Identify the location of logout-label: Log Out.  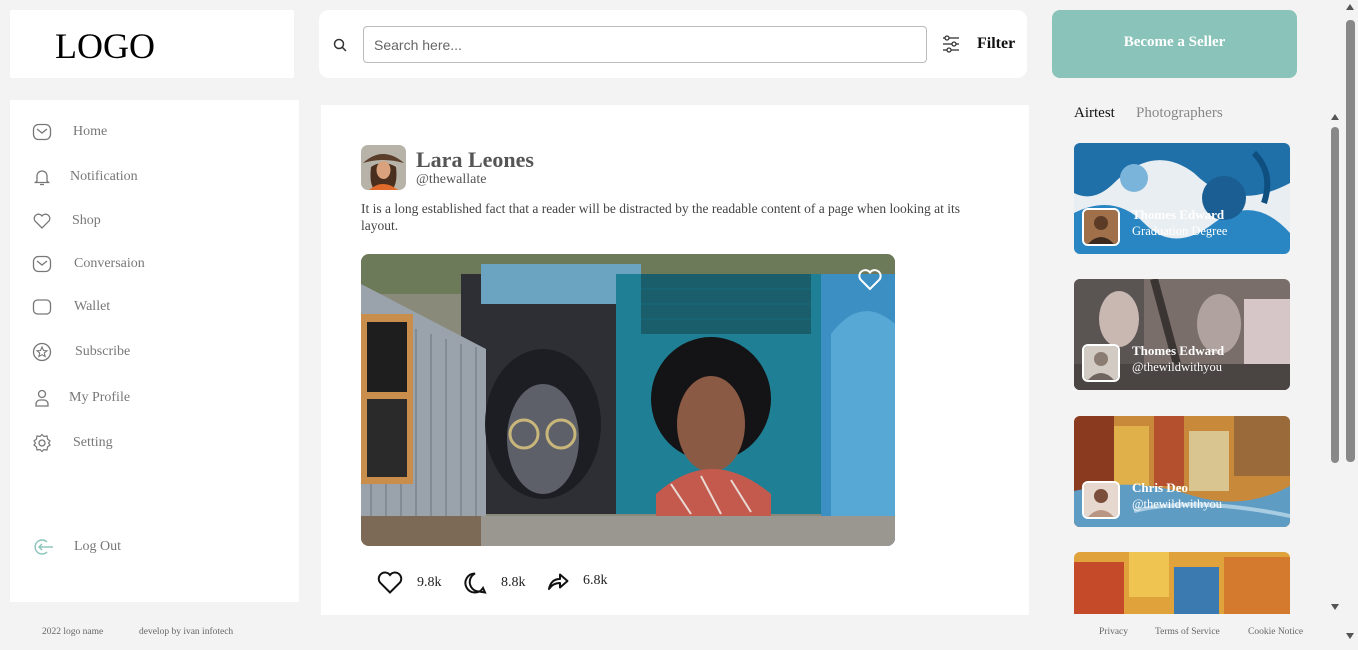
(98, 546).